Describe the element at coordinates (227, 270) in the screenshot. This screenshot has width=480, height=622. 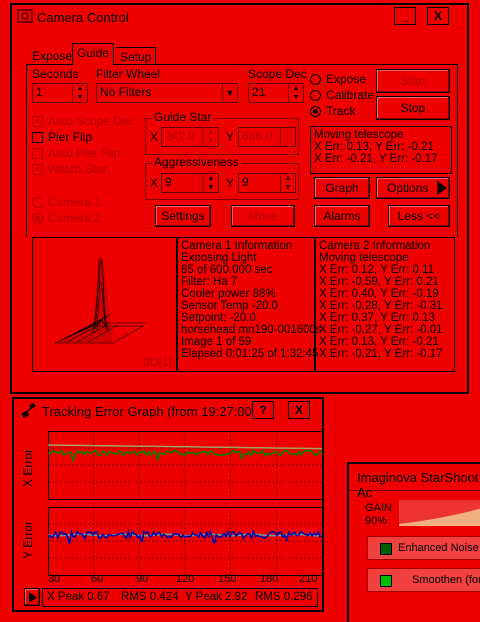
I see `camera1-info-line: 85 of 600.000 sec` at that location.